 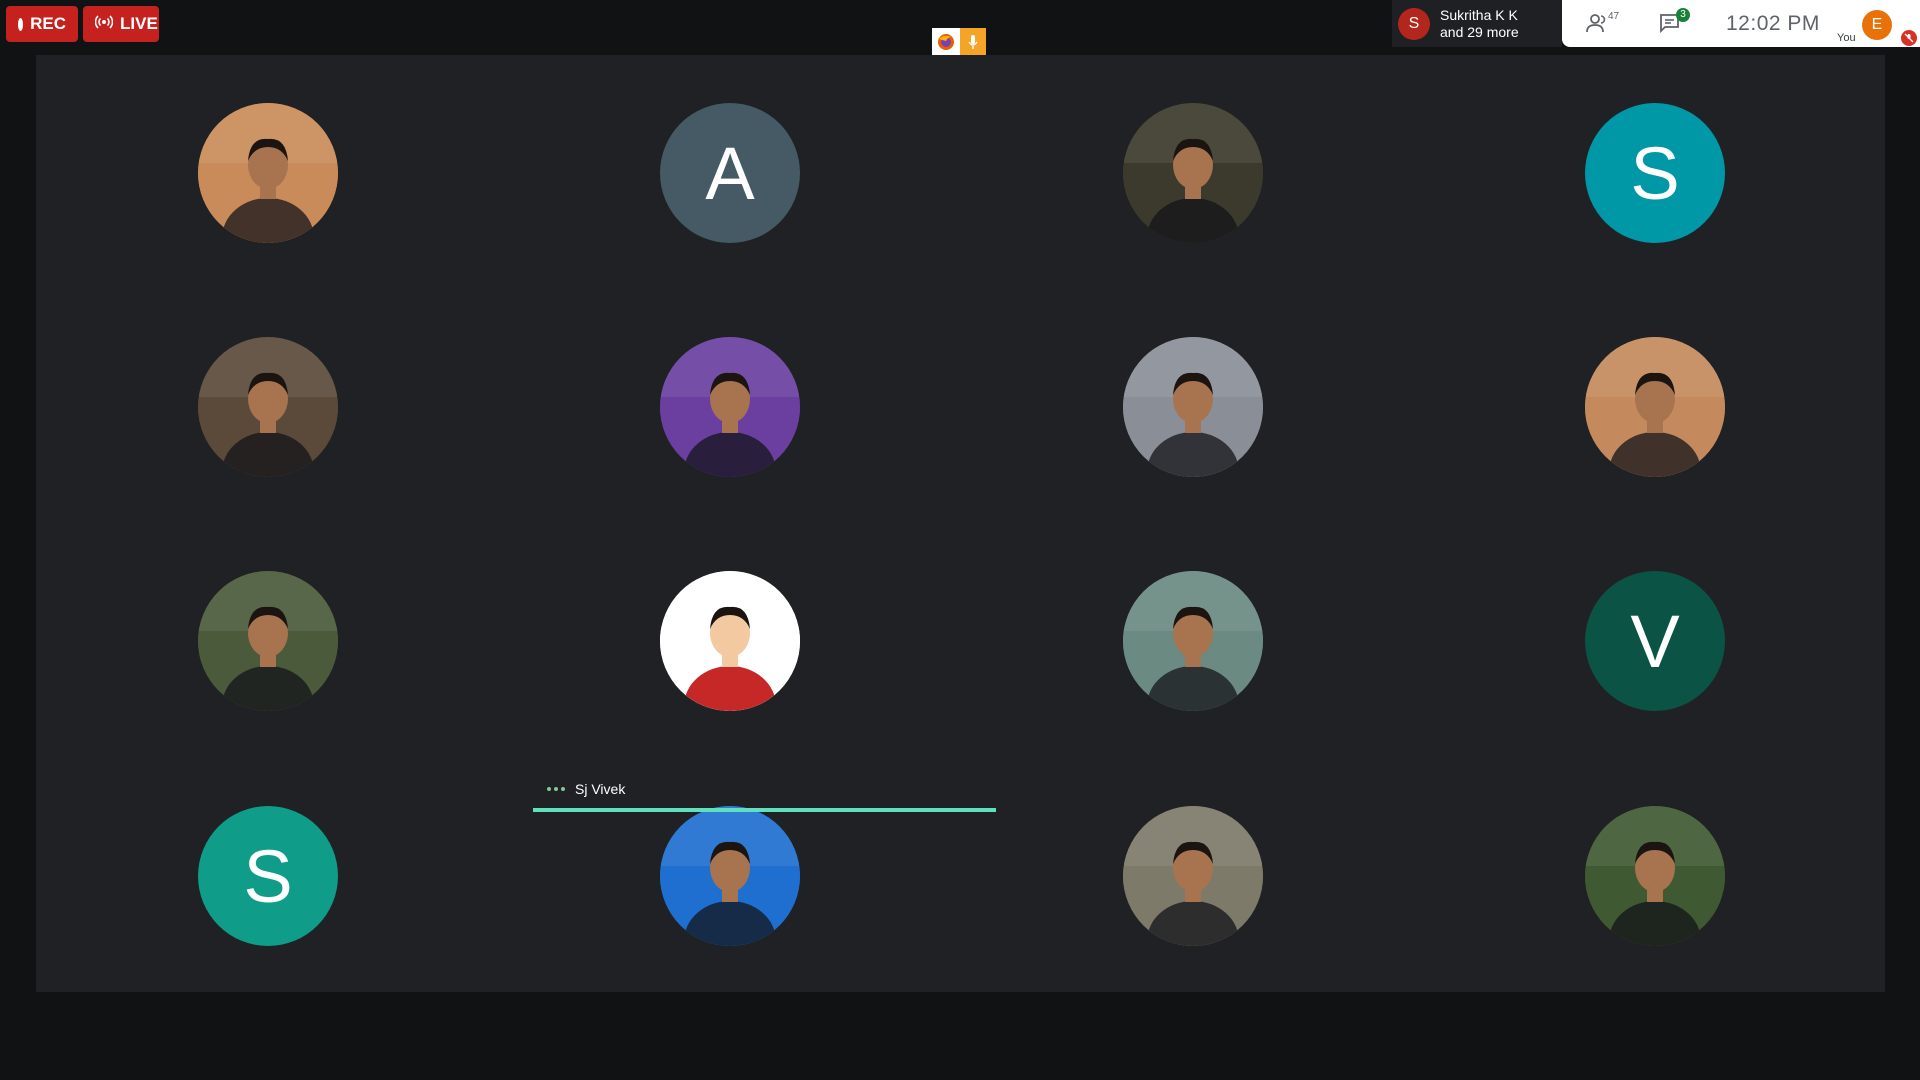 I want to click on microphone-icon, so click(x=973, y=41).